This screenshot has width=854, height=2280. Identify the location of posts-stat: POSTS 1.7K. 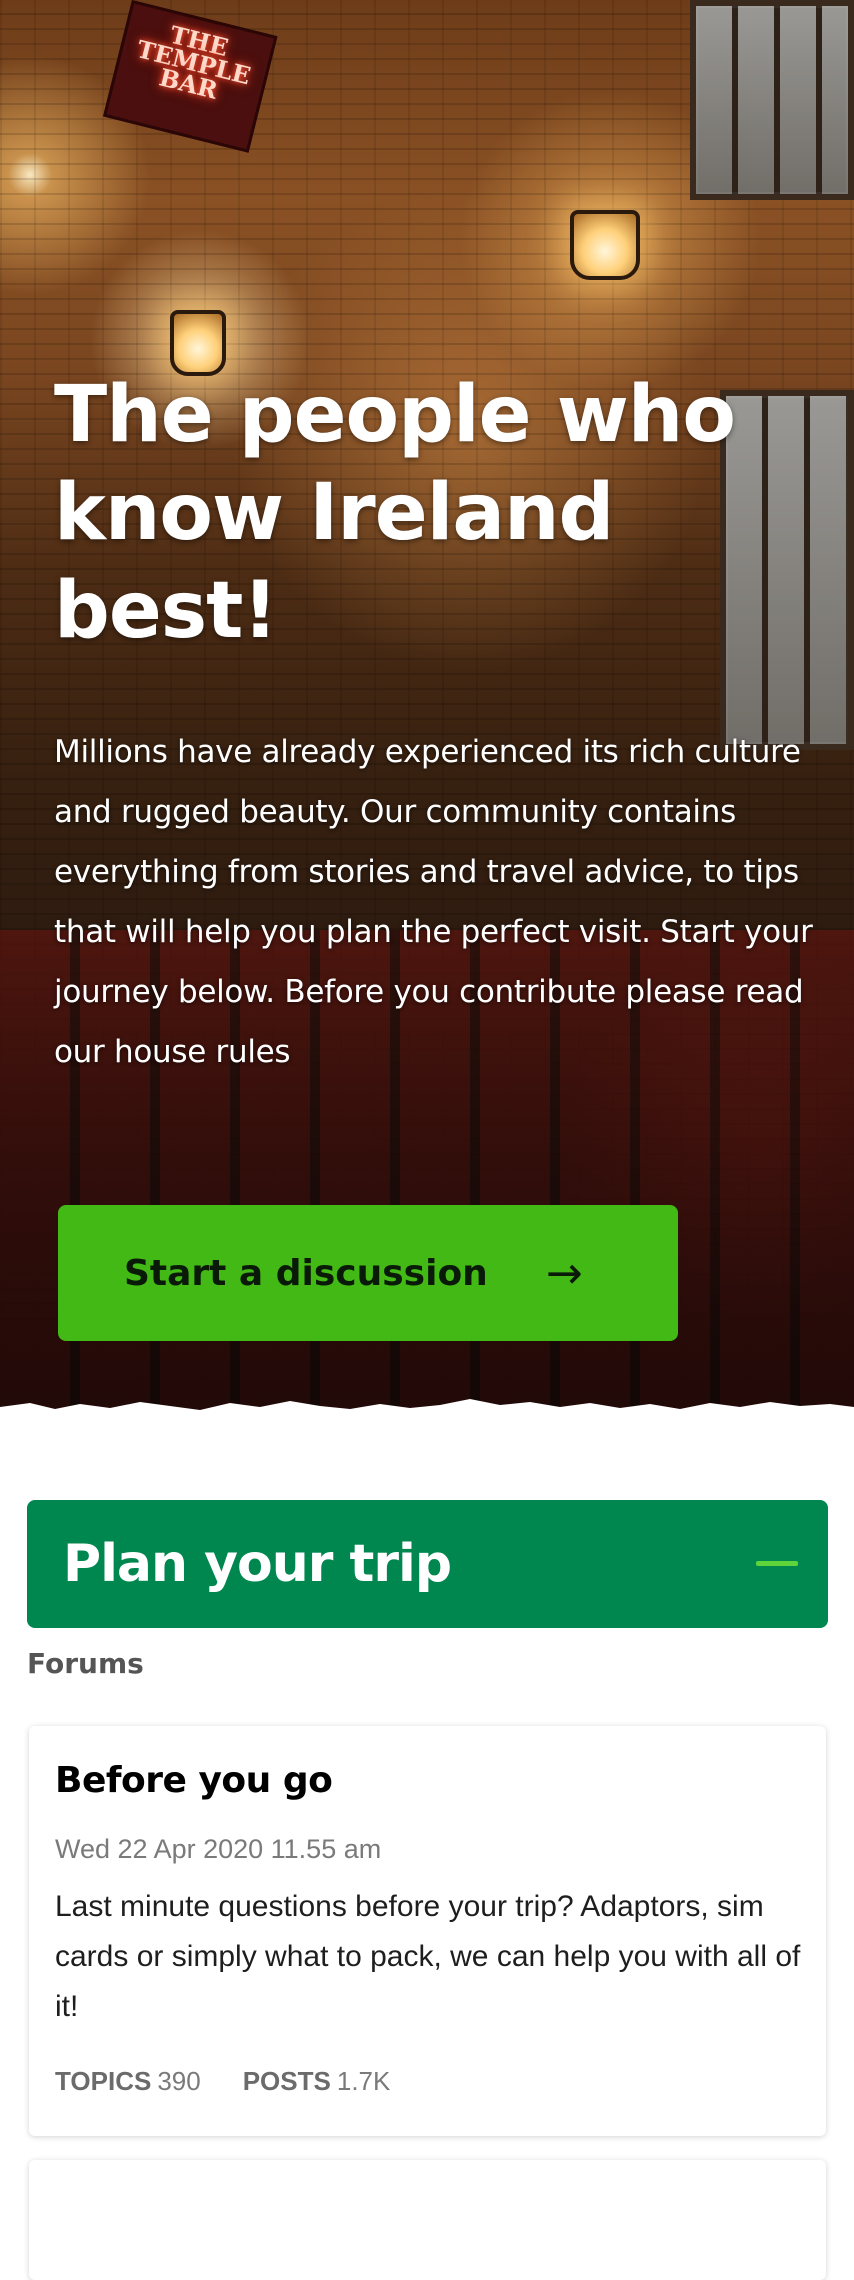
(317, 2081).